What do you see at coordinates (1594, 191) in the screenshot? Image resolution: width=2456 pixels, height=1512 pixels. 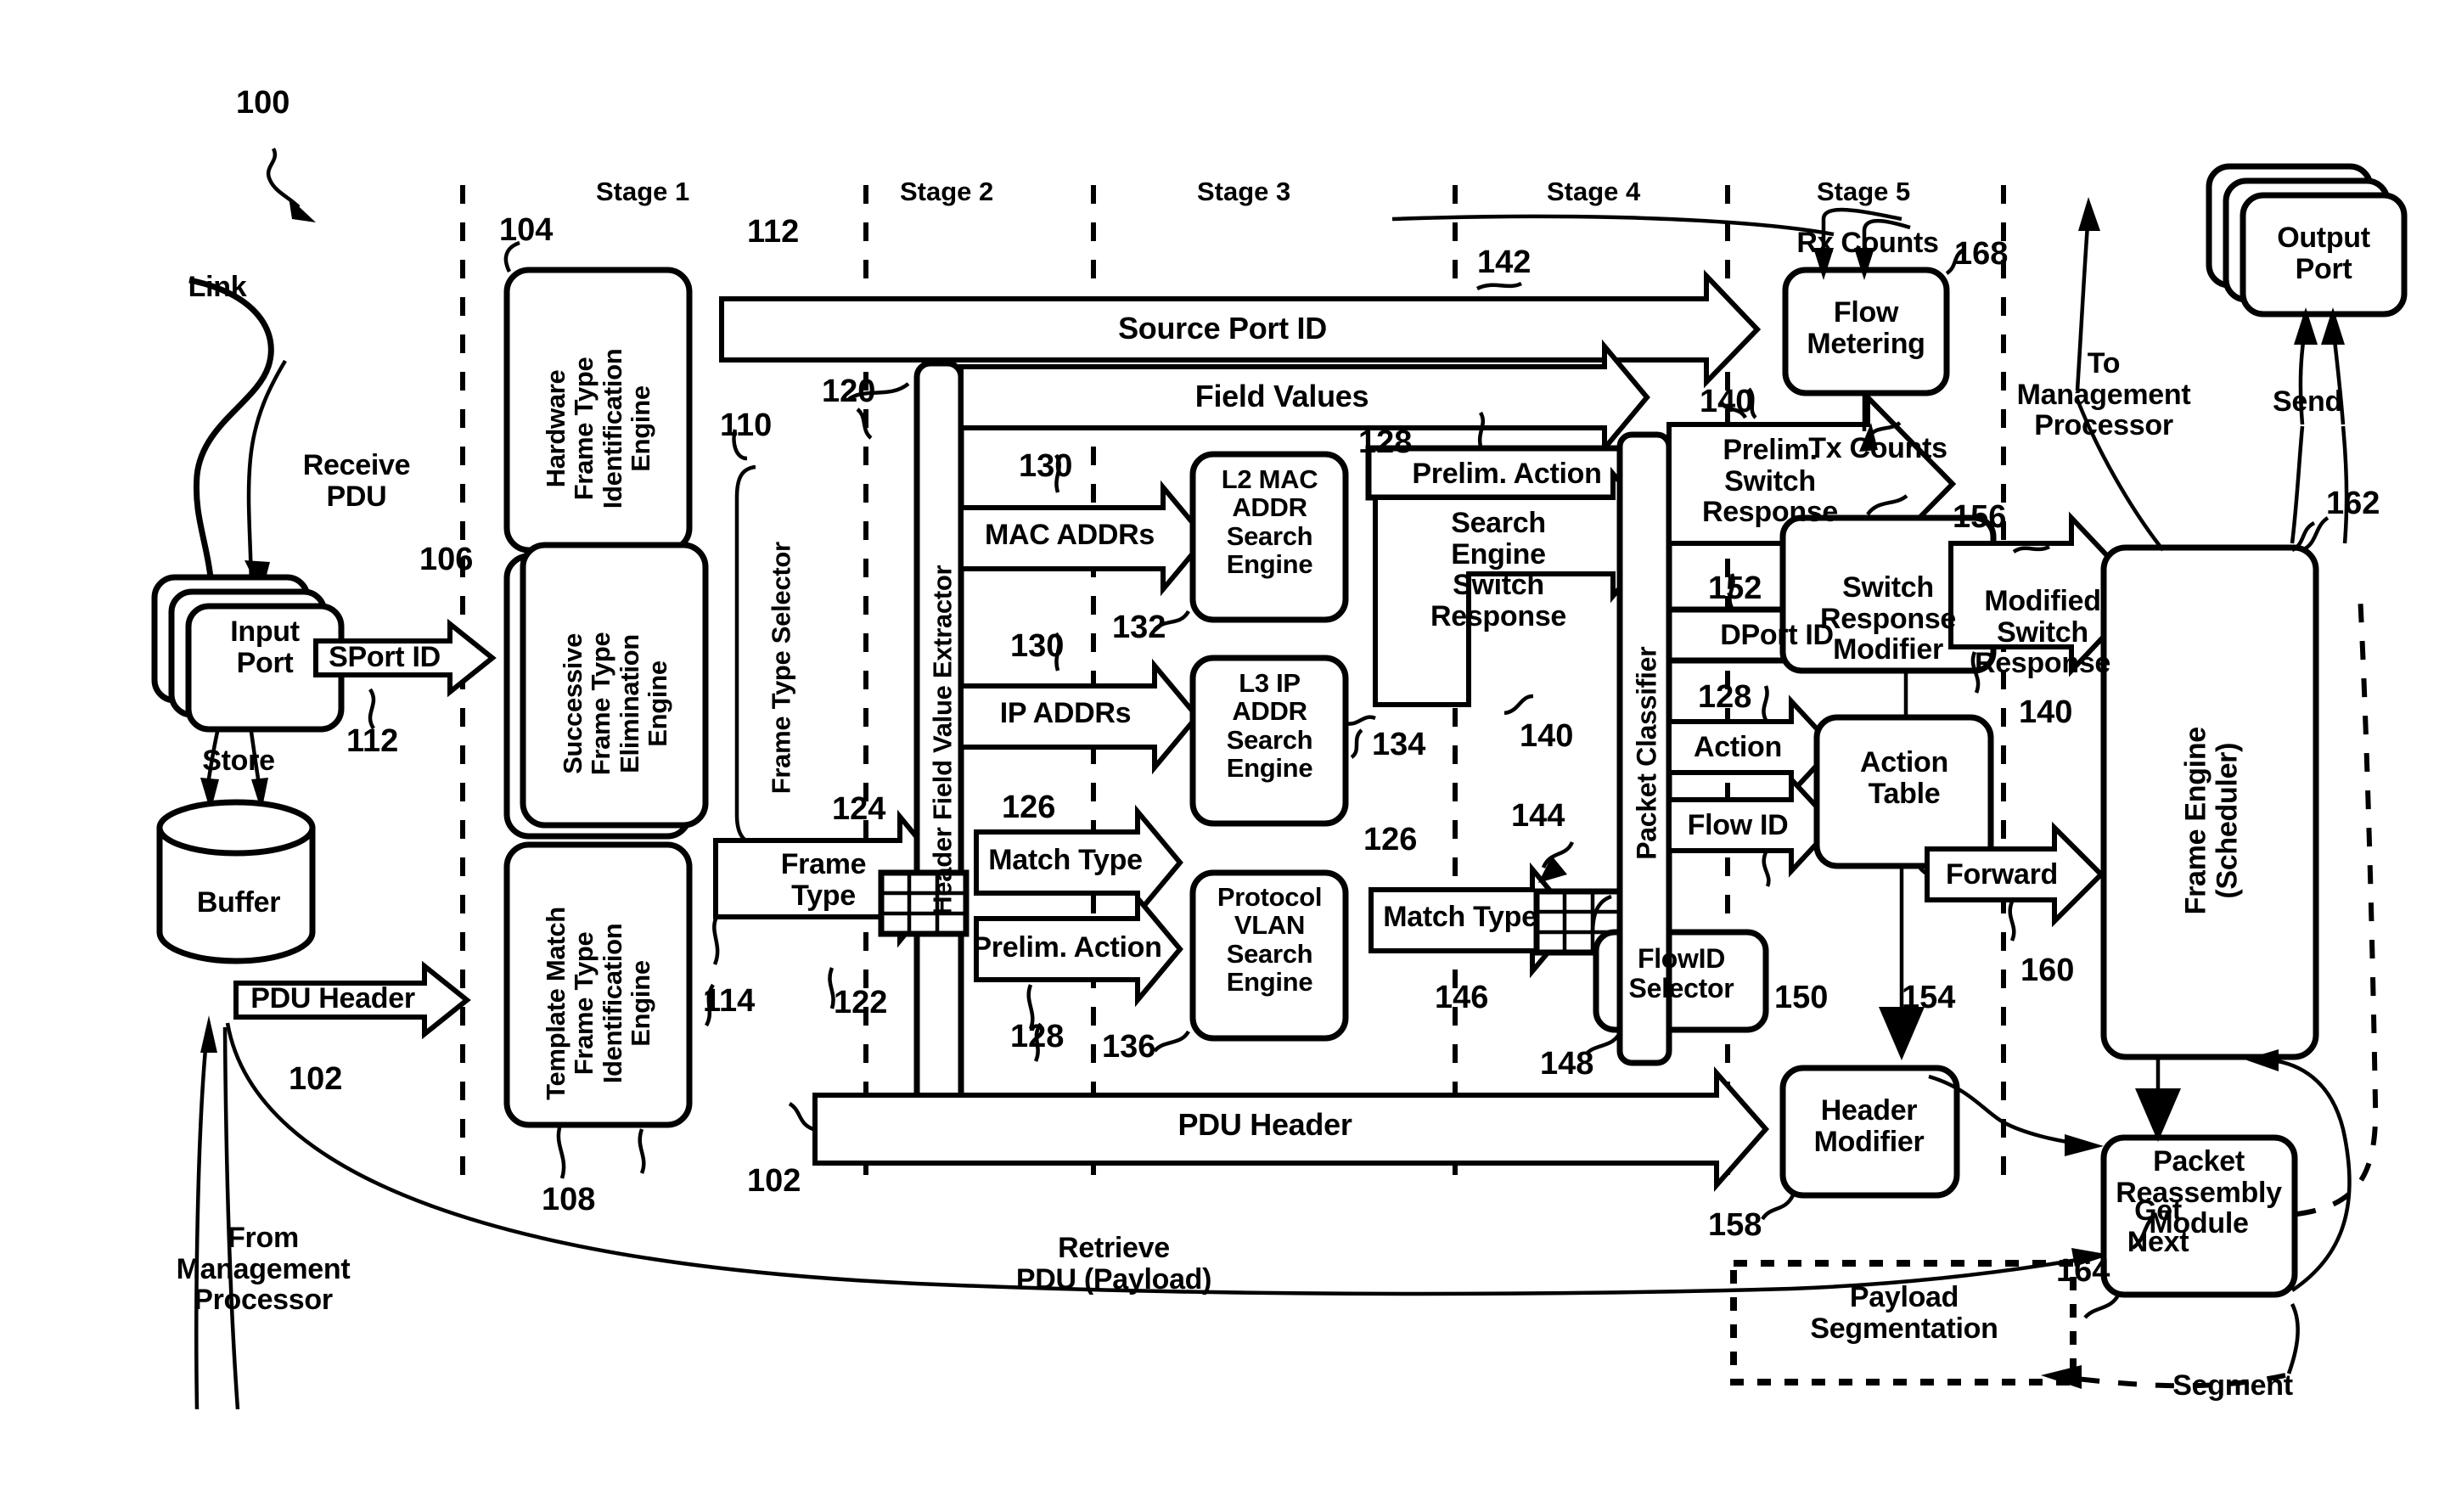 I see `stage-label-4: Stage 4` at bounding box center [1594, 191].